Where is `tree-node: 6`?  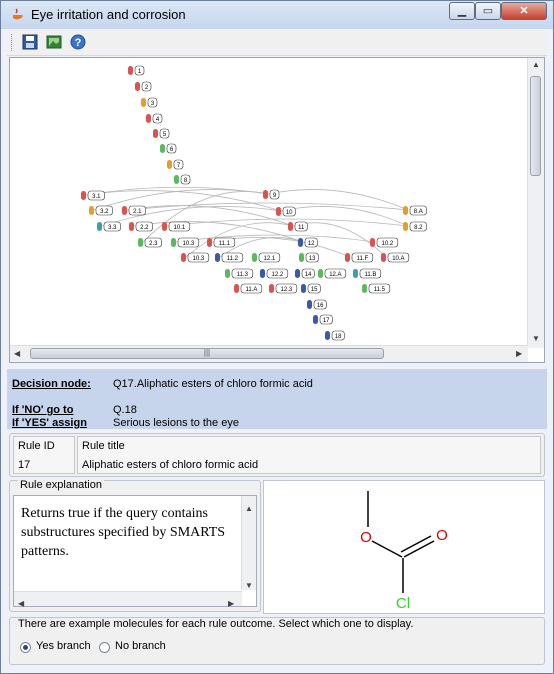
tree-node: 6 is located at coordinates (168, 148).